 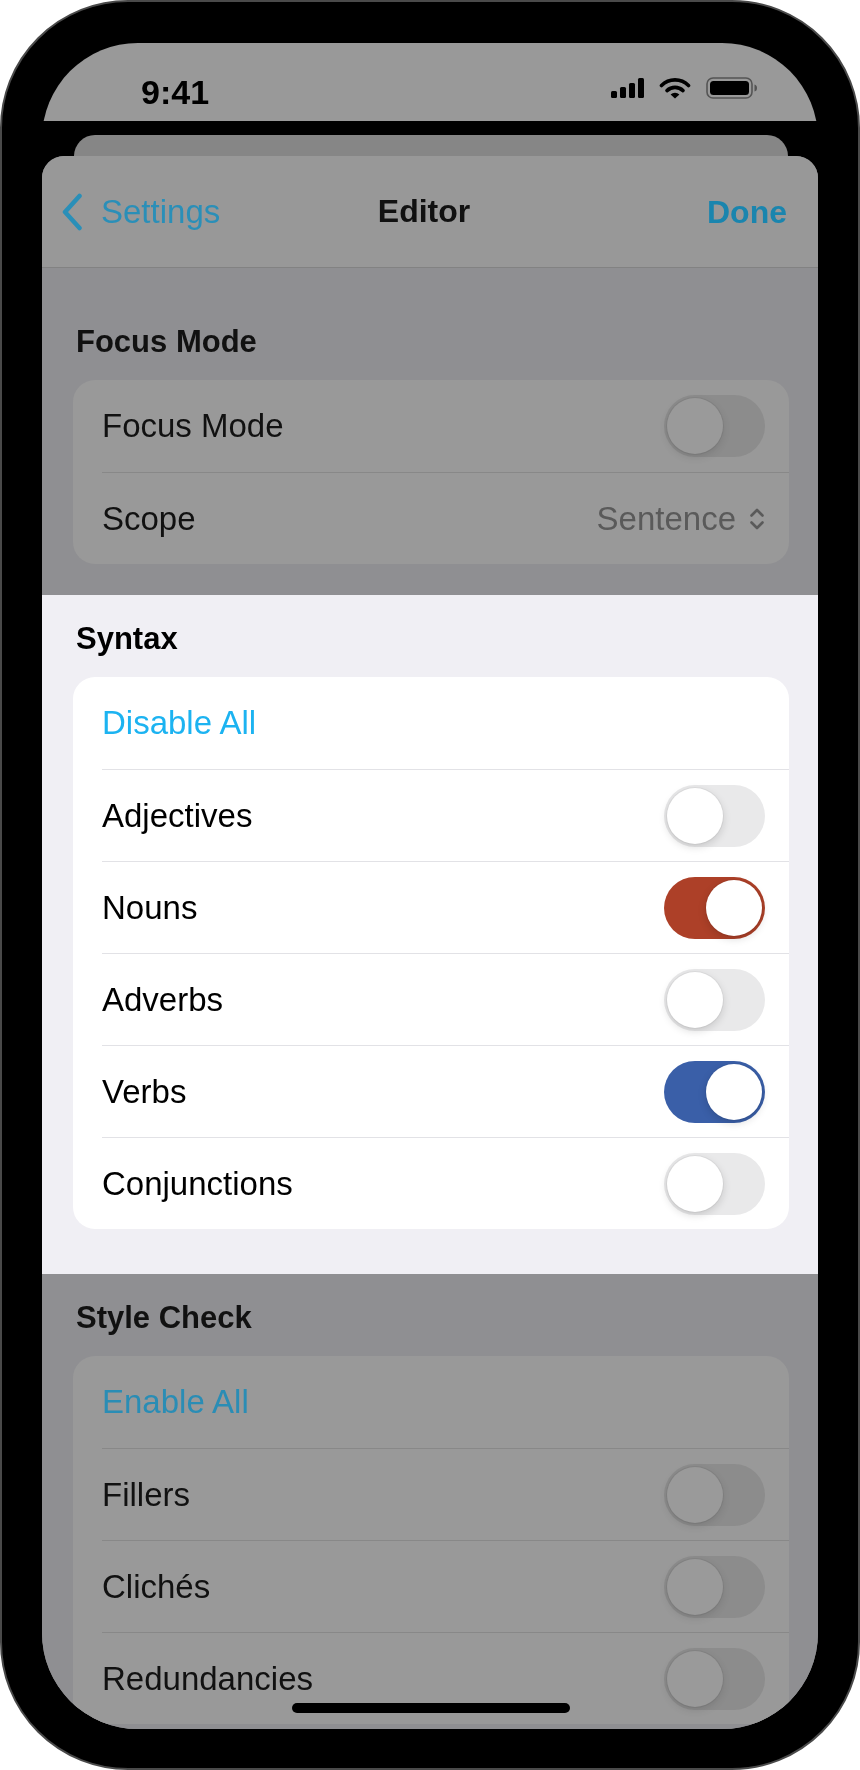 What do you see at coordinates (424, 211) in the screenshot?
I see `nav-title: Editor` at bounding box center [424, 211].